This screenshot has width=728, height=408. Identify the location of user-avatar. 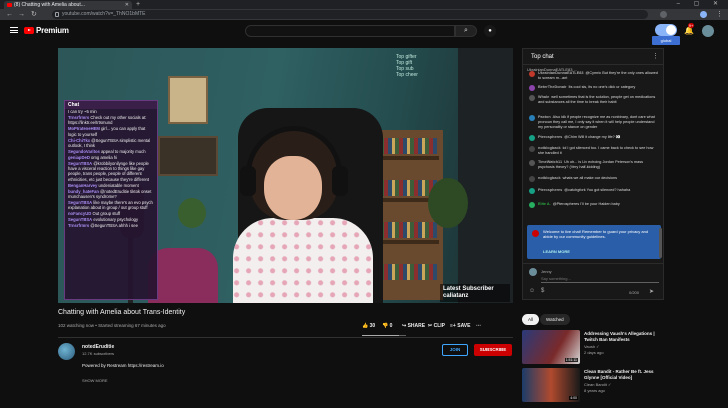
(533, 272).